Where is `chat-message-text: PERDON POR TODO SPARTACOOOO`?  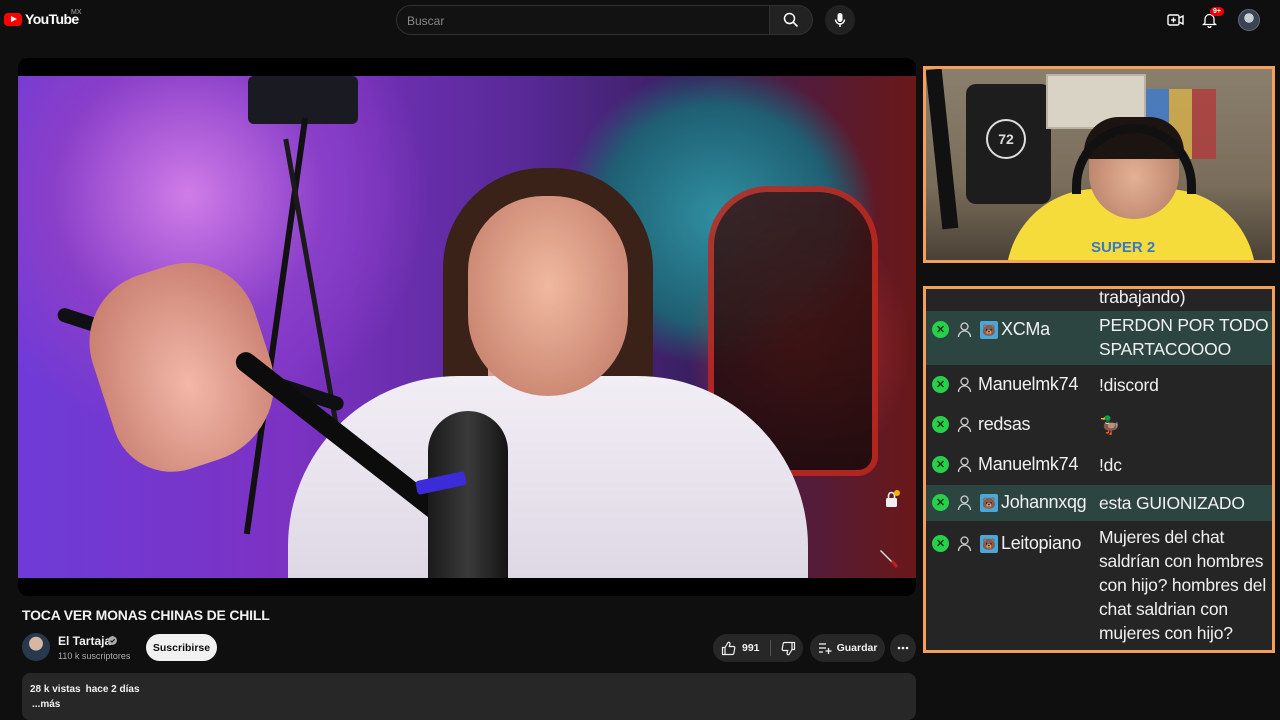 chat-message-text: PERDON POR TODO SPARTACOOOO is located at coordinates (1184, 337).